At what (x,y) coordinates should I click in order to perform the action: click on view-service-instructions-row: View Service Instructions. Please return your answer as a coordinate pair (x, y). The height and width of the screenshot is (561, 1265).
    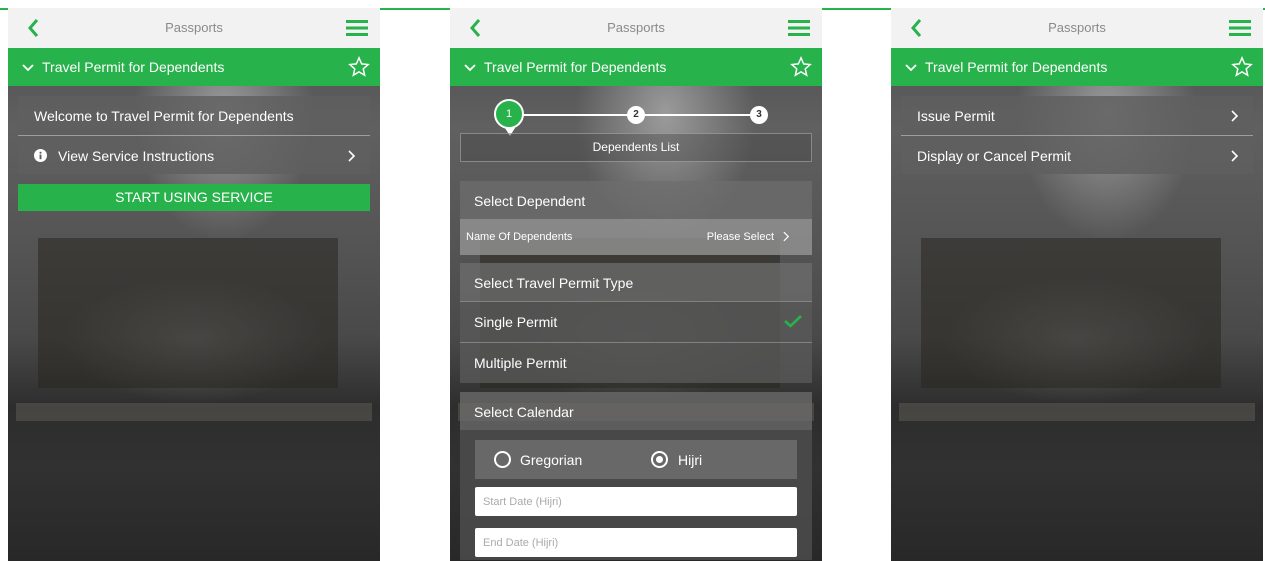
    Looking at the image, I should click on (194, 154).